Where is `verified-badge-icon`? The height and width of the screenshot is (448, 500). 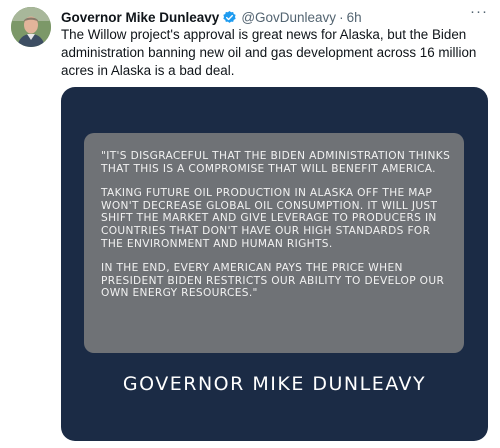
verified-badge-icon is located at coordinates (229, 17).